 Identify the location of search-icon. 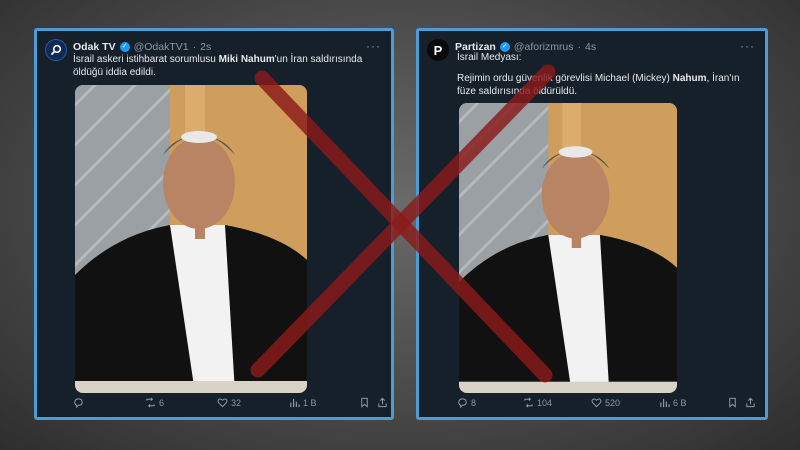
(56, 50).